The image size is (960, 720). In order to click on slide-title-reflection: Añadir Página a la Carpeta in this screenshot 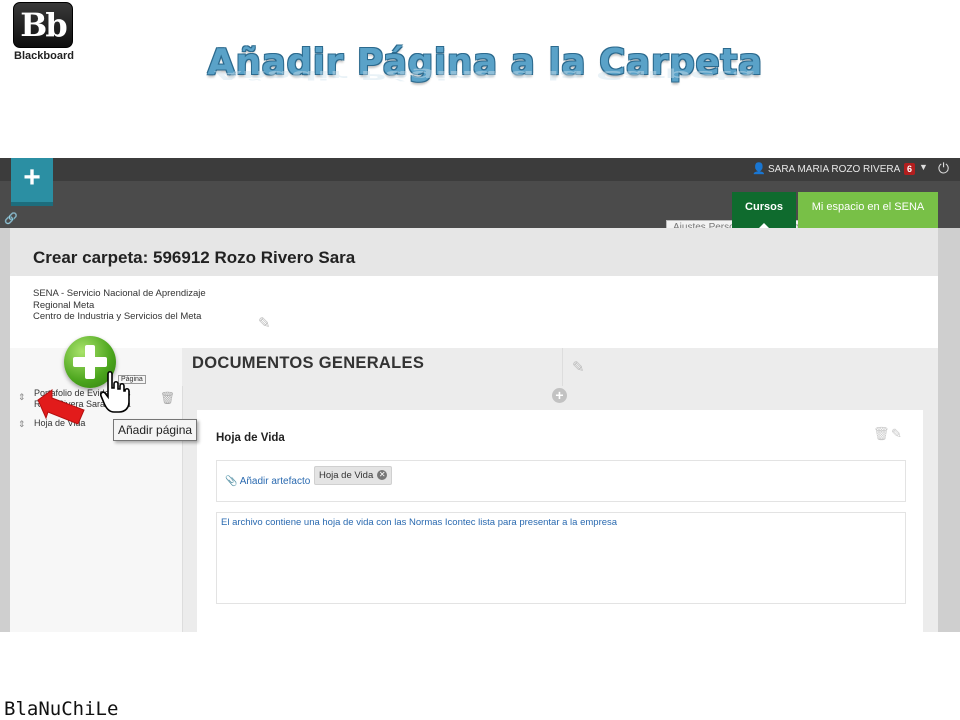, I will do `click(485, 74)`.